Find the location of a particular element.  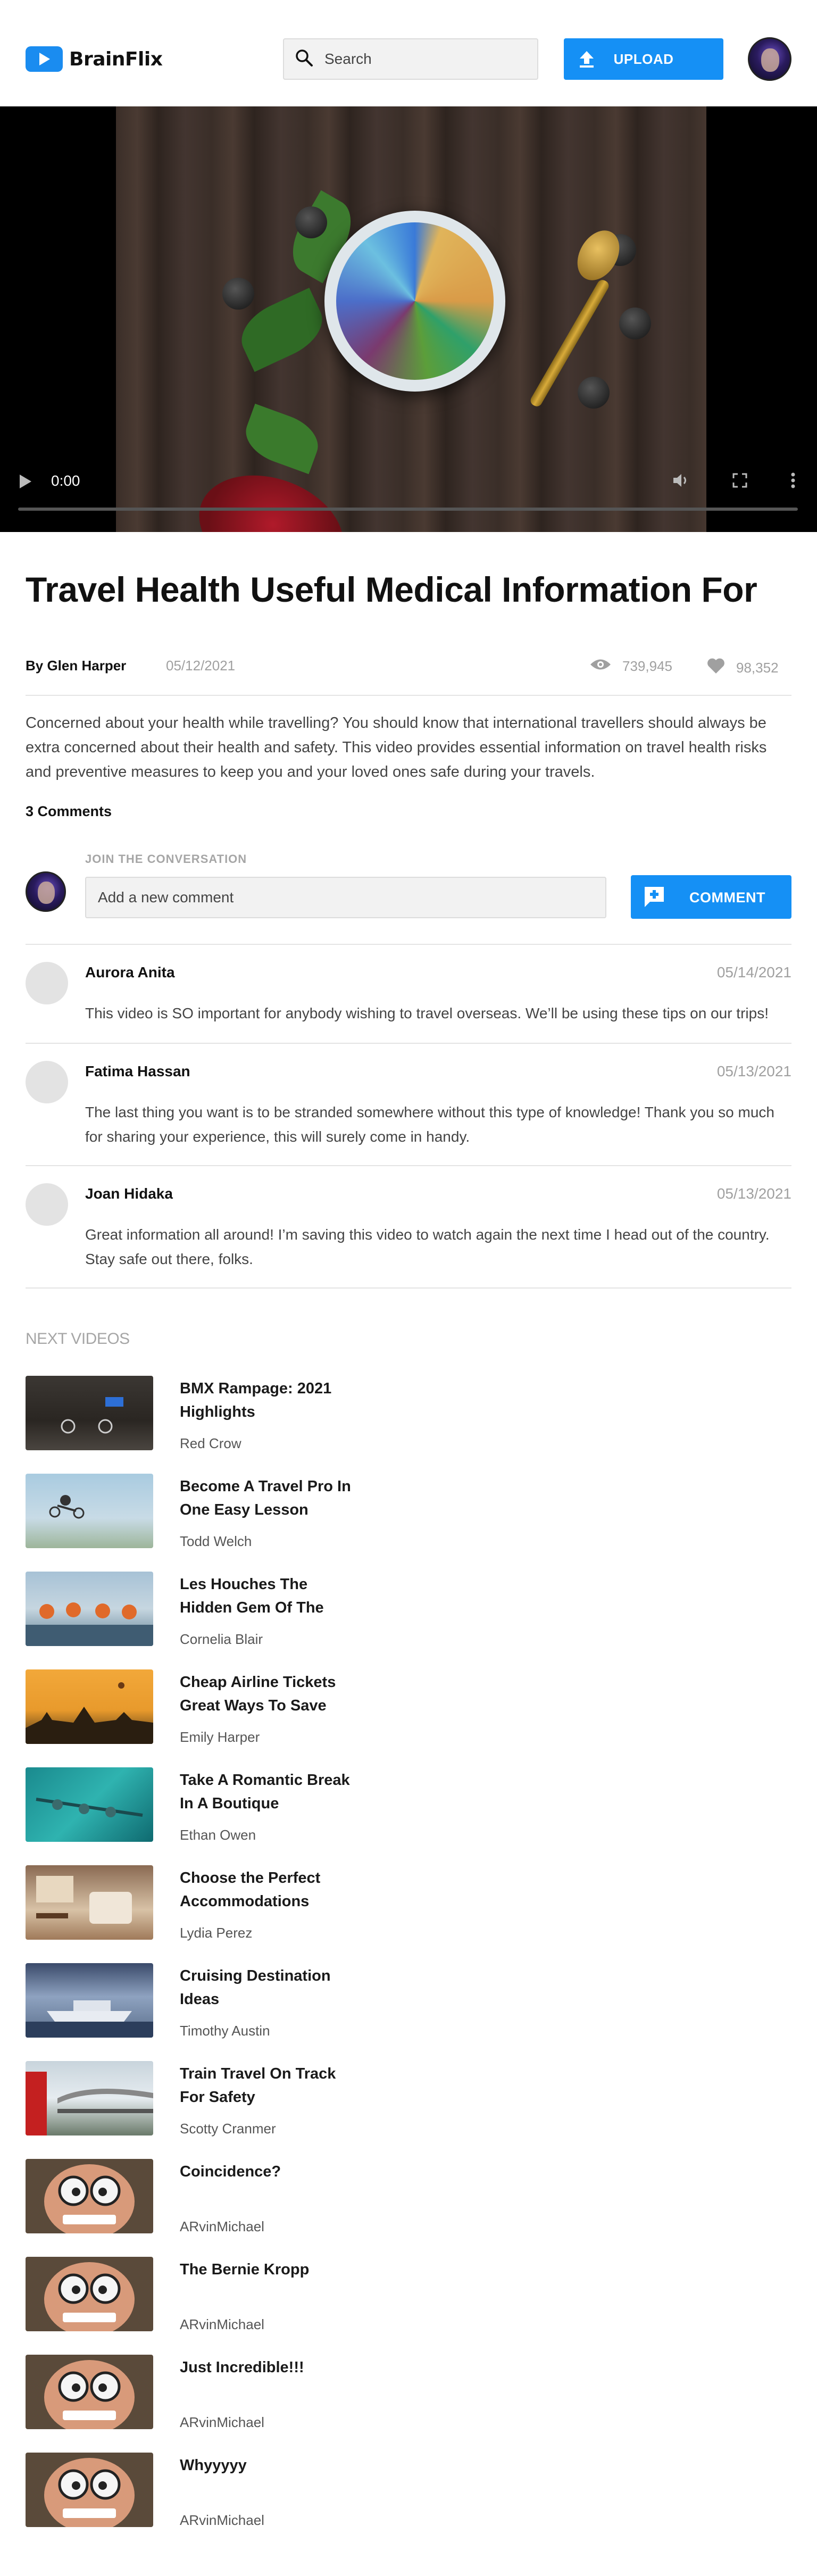

heart-icon is located at coordinates (716, 668).